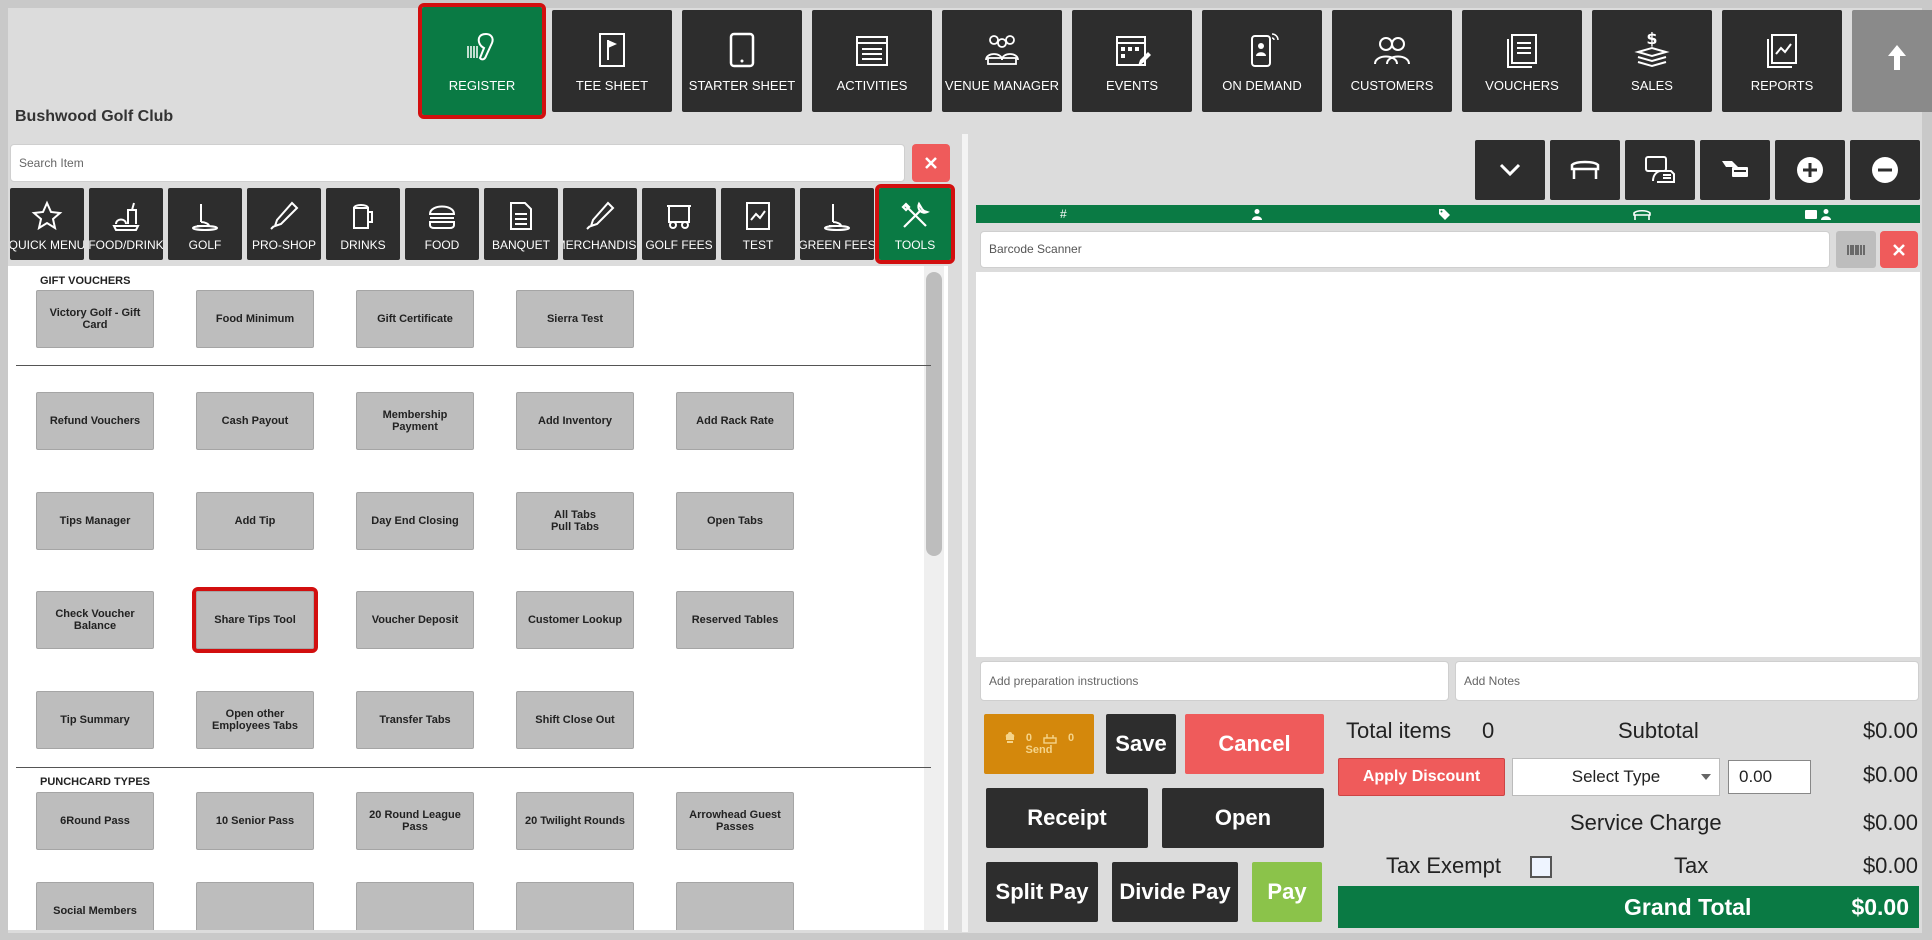 This screenshot has height=940, width=1932. I want to click on item-tile: Add Tip, so click(255, 521).